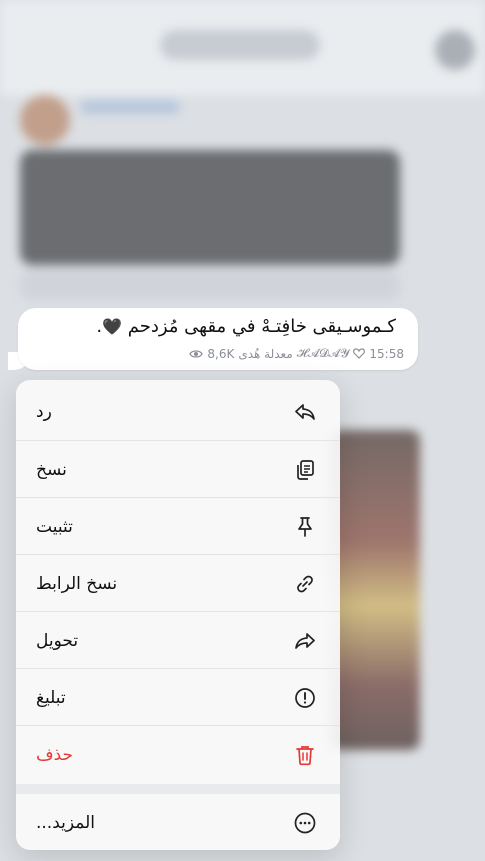  What do you see at coordinates (51, 469) in the screenshot?
I see `menu-item-label: نسخ` at bounding box center [51, 469].